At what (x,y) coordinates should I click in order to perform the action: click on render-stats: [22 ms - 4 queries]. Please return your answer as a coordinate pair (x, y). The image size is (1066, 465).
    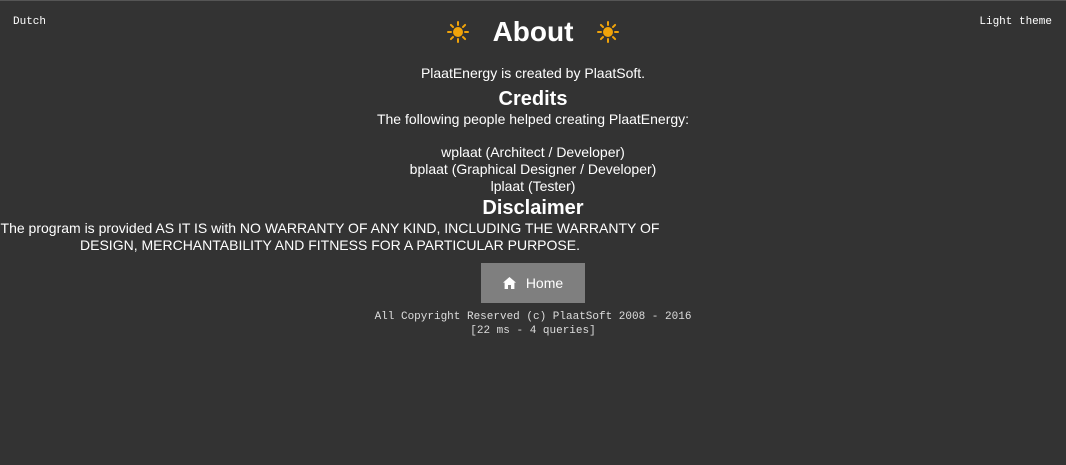
    Looking at the image, I should click on (533, 331).